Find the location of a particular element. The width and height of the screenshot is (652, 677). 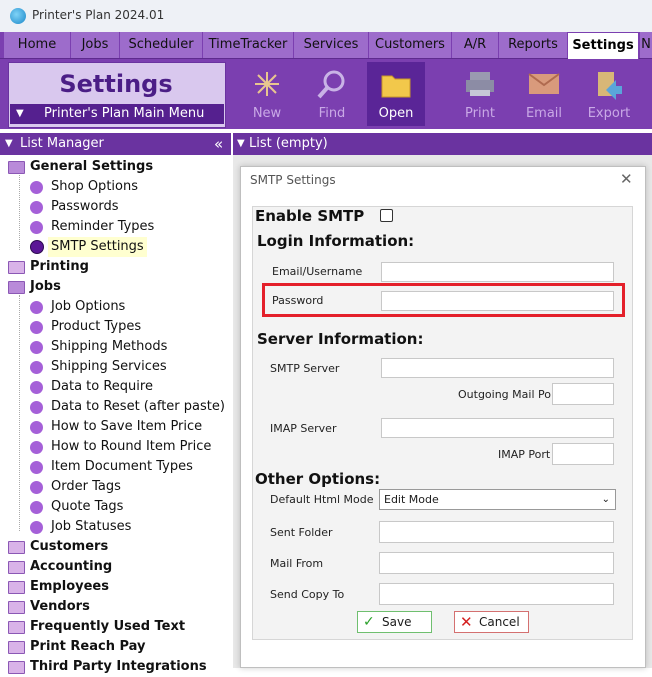

x-icon: ✕ is located at coordinates (466, 622).